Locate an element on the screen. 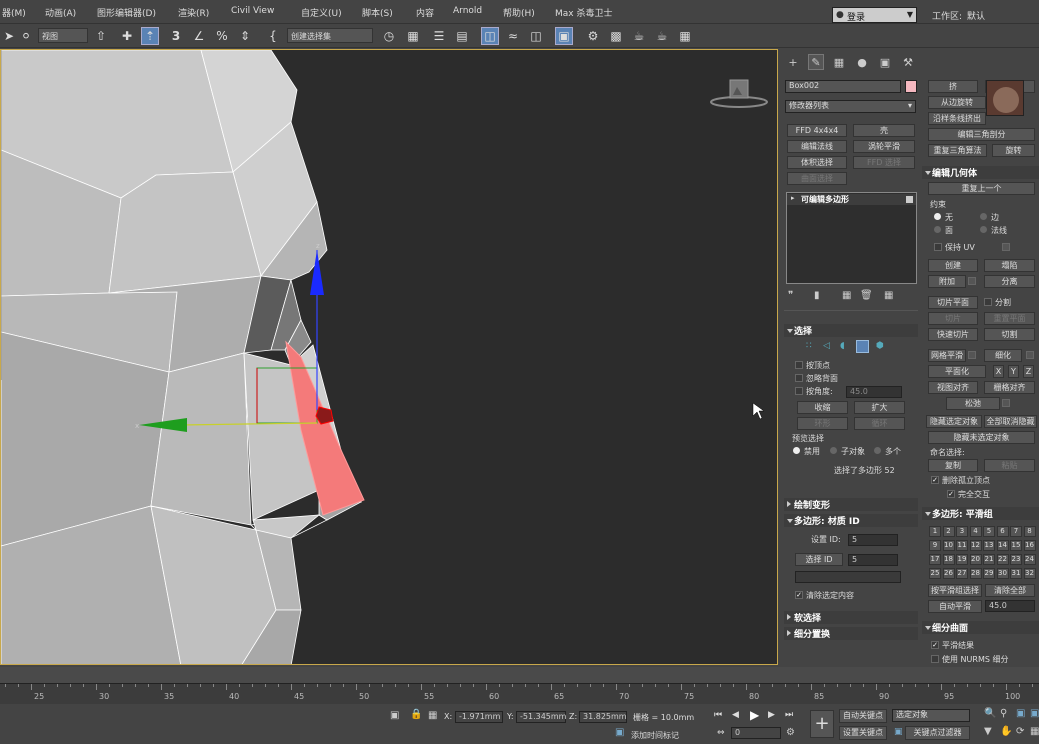  stack-item: ▸ 可编辑多边形 is located at coordinates (851, 199).